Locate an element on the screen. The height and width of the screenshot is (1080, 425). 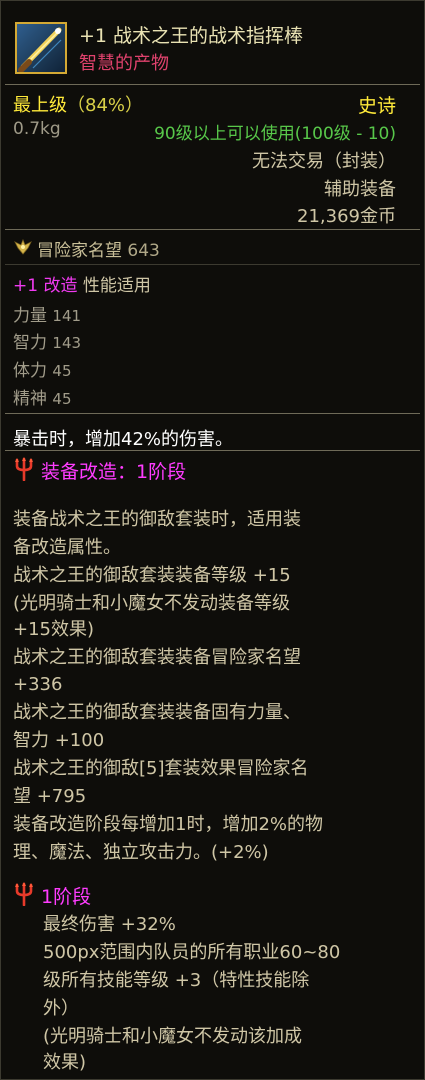
amplify-line: 战术之王的御敌套装装备等级 +15 is located at coordinates (152, 575).